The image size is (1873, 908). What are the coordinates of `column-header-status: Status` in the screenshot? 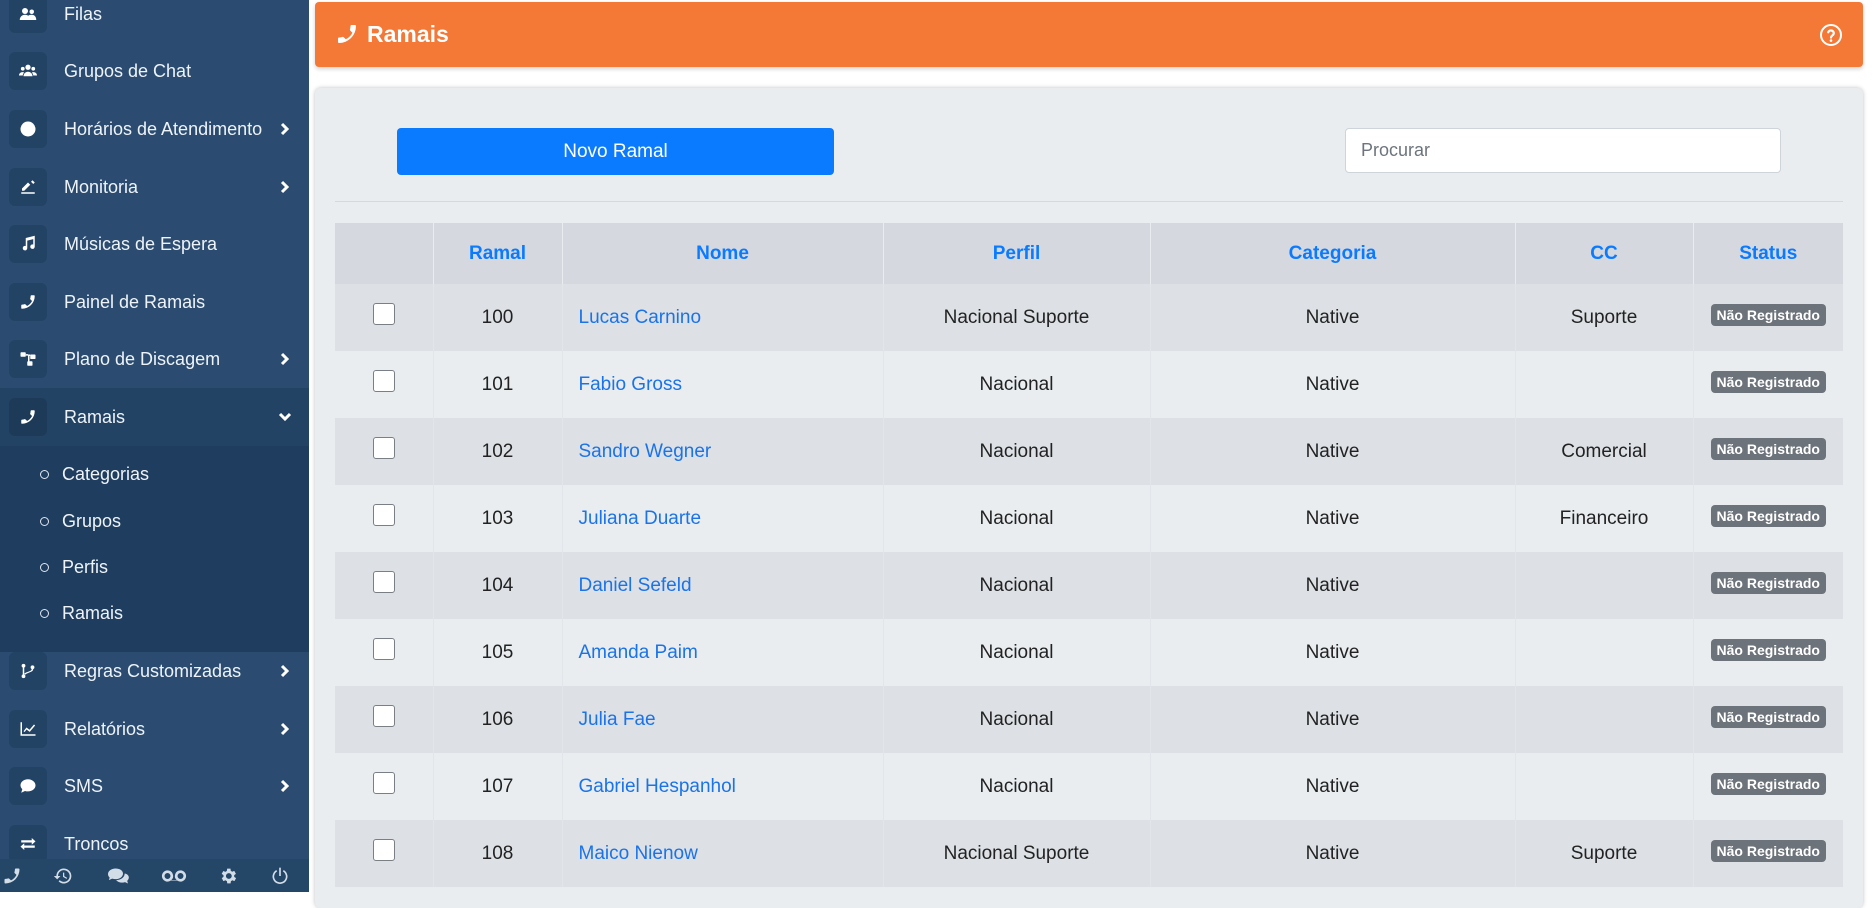 It's located at (1768, 253).